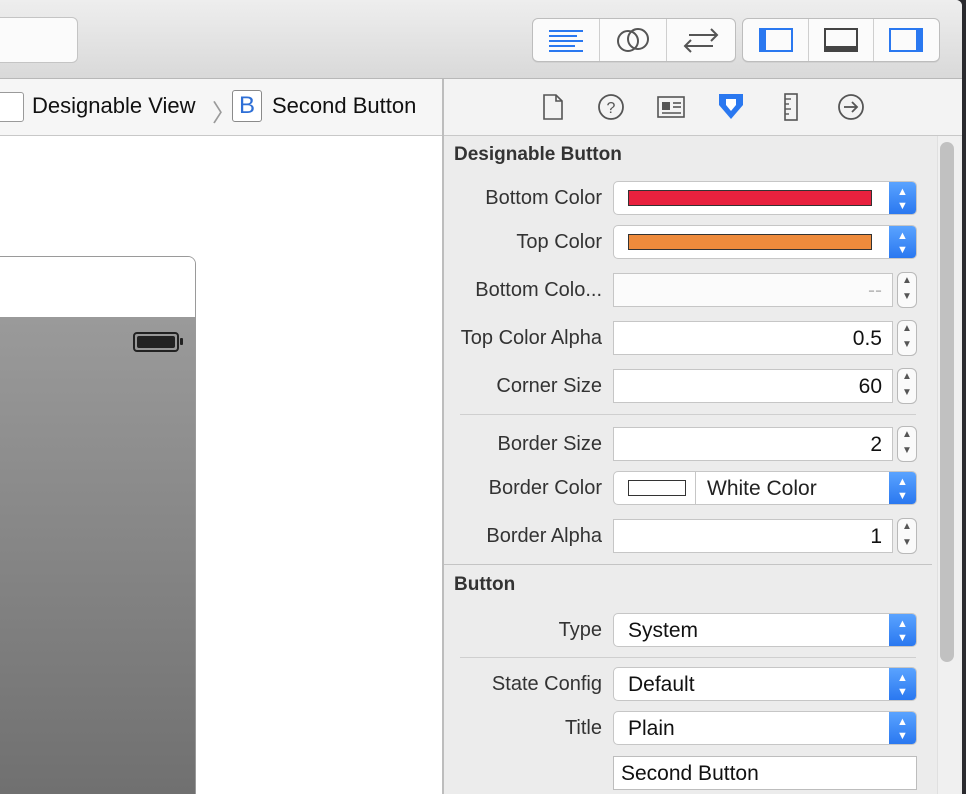  Describe the element at coordinates (671, 107) in the screenshot. I see `identity-inspector-icon` at that location.